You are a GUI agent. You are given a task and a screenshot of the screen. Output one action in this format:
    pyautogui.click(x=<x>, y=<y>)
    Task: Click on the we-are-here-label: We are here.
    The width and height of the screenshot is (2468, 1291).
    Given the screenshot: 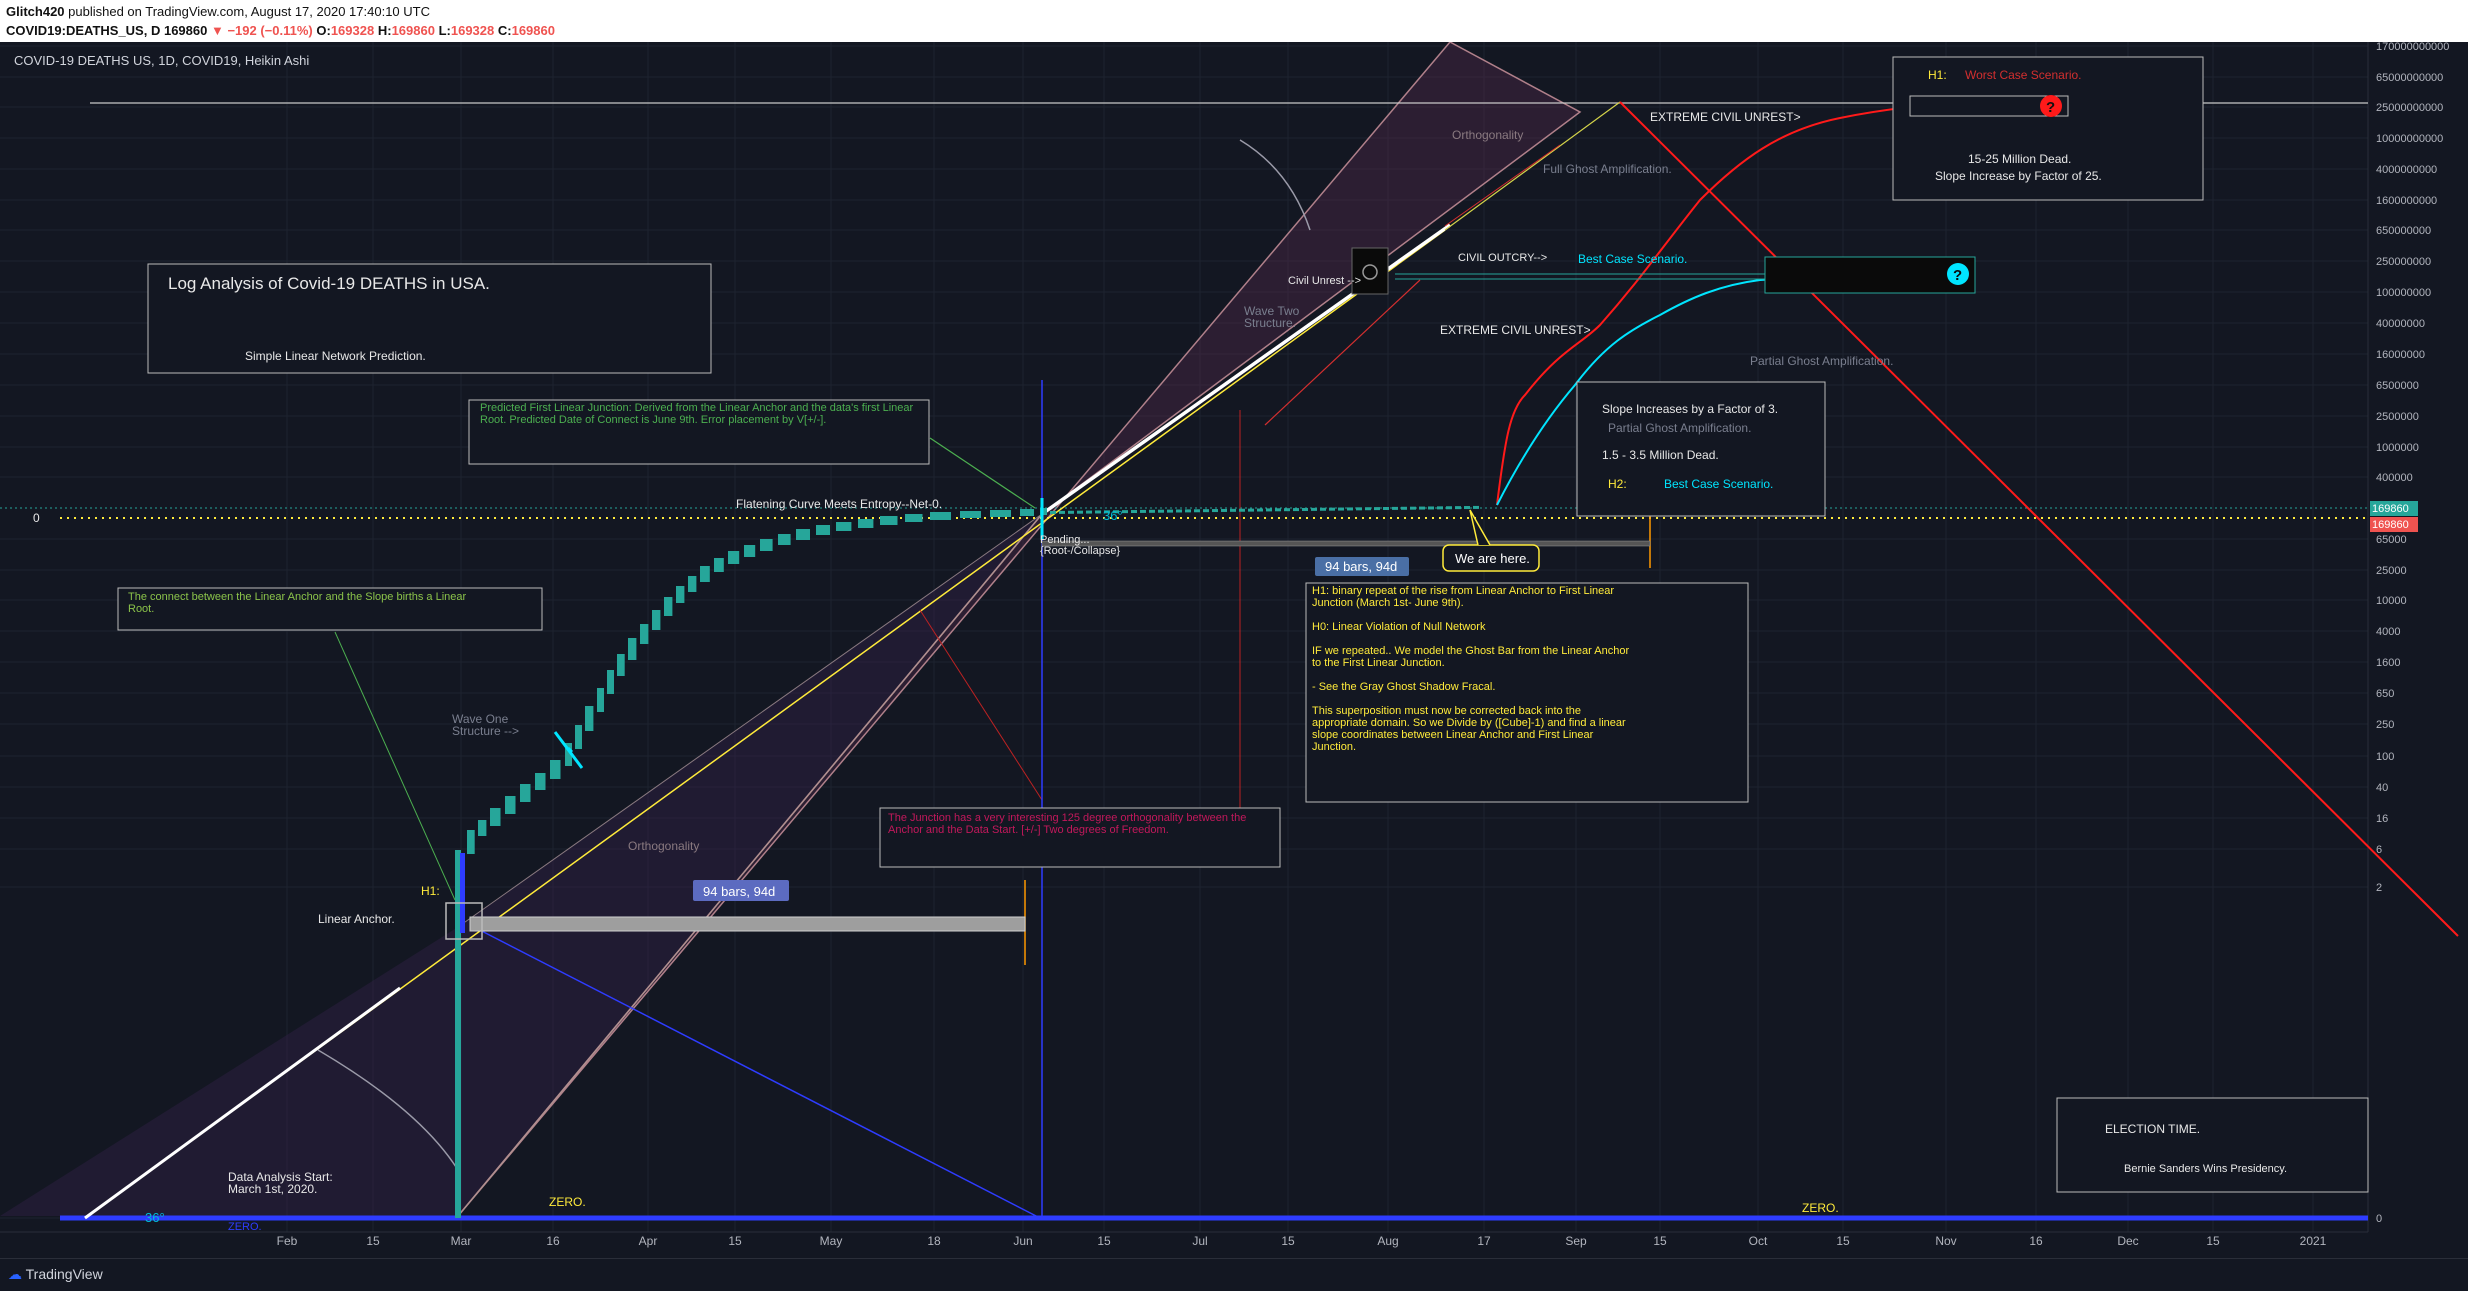 What is the action you would take?
    pyautogui.click(x=1492, y=558)
    